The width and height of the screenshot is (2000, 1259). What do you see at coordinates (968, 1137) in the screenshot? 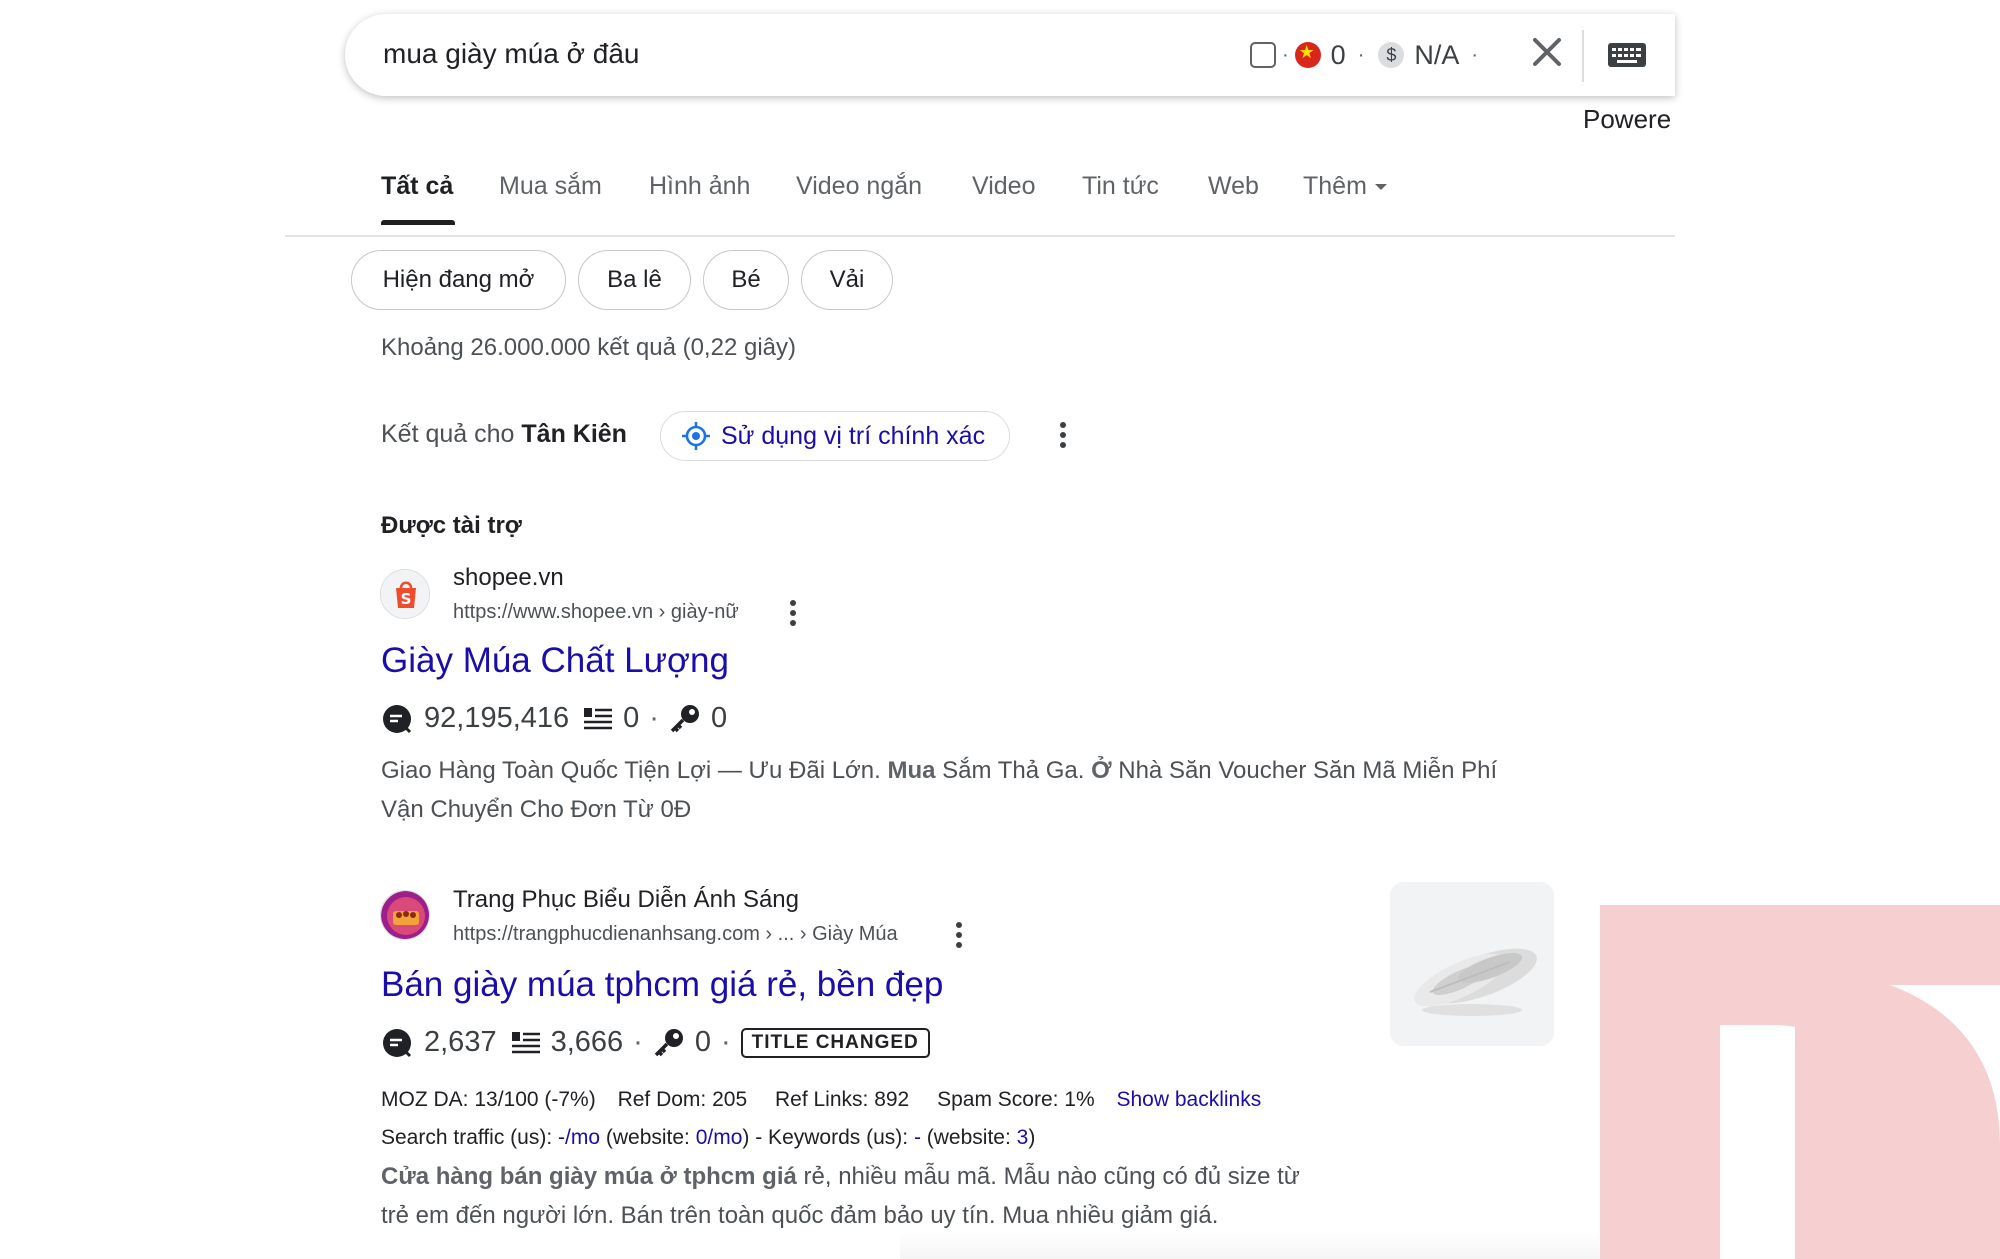
I see `keywords-label: (website:` at bounding box center [968, 1137].